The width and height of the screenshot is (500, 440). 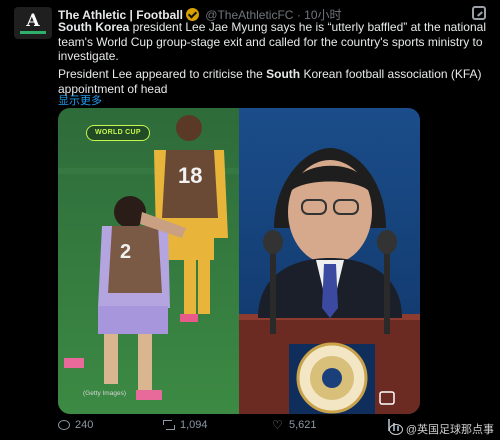 What do you see at coordinates (33, 20) in the screenshot?
I see `avatar-logo-glyph: A` at bounding box center [33, 20].